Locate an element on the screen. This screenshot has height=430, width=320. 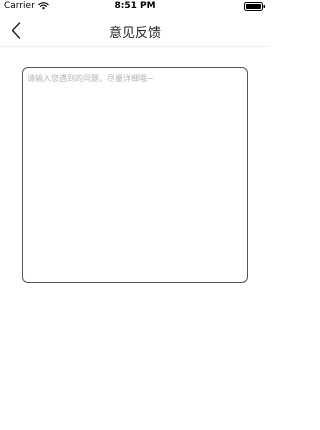
battery-icon is located at coordinates (254, 6).